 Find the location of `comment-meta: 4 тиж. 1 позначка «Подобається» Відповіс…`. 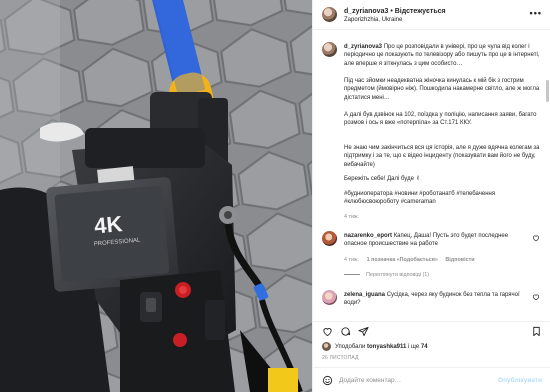

comment-meta: 4 тиж. 1 позначка «Подобається» Відповіс… is located at coordinates (409, 260).